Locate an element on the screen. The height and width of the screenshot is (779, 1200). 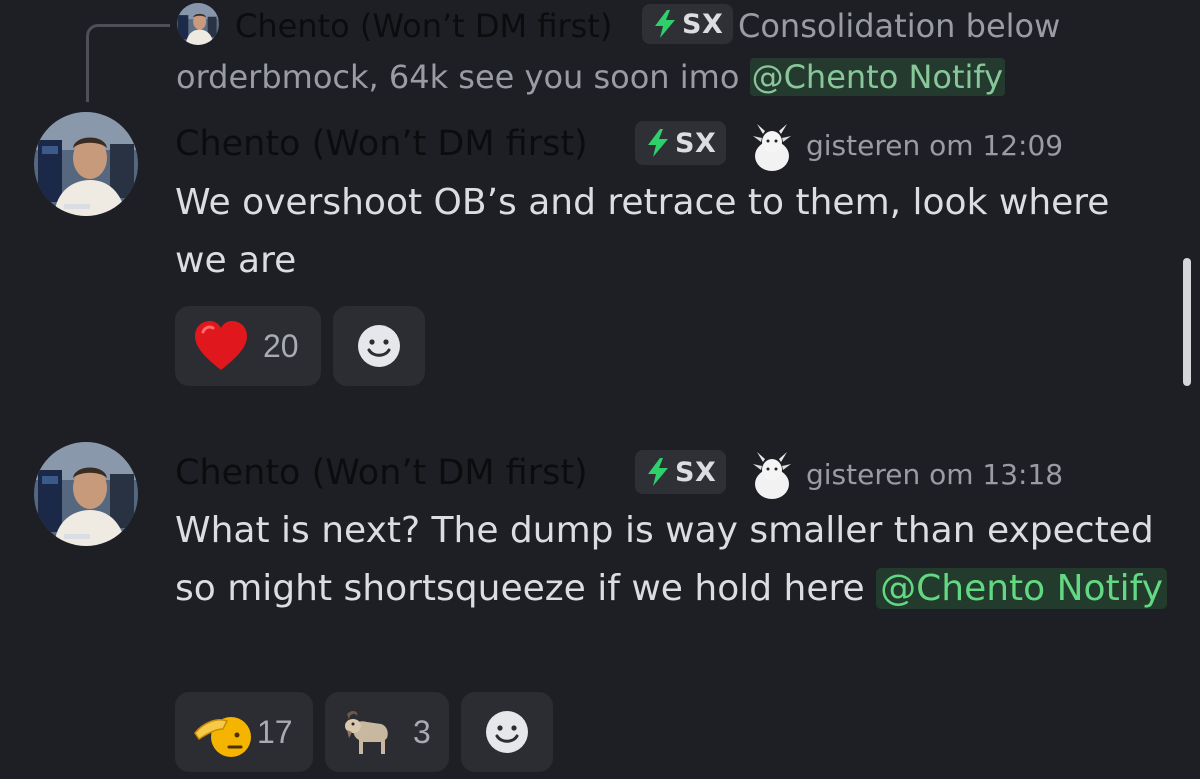
message-1-timestamp: gisteren om 12:09 is located at coordinates (935, 145).